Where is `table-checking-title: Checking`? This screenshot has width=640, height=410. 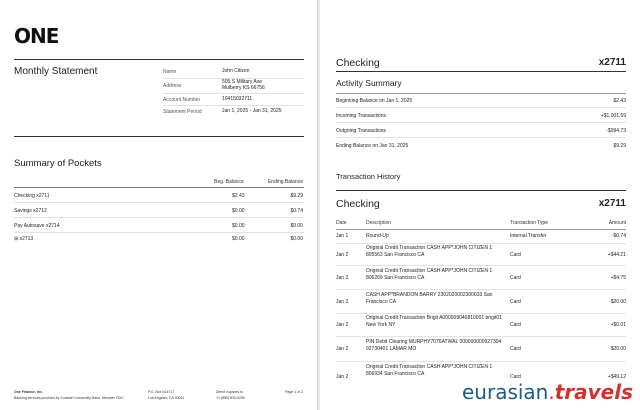 table-checking-title: Checking is located at coordinates (358, 204).